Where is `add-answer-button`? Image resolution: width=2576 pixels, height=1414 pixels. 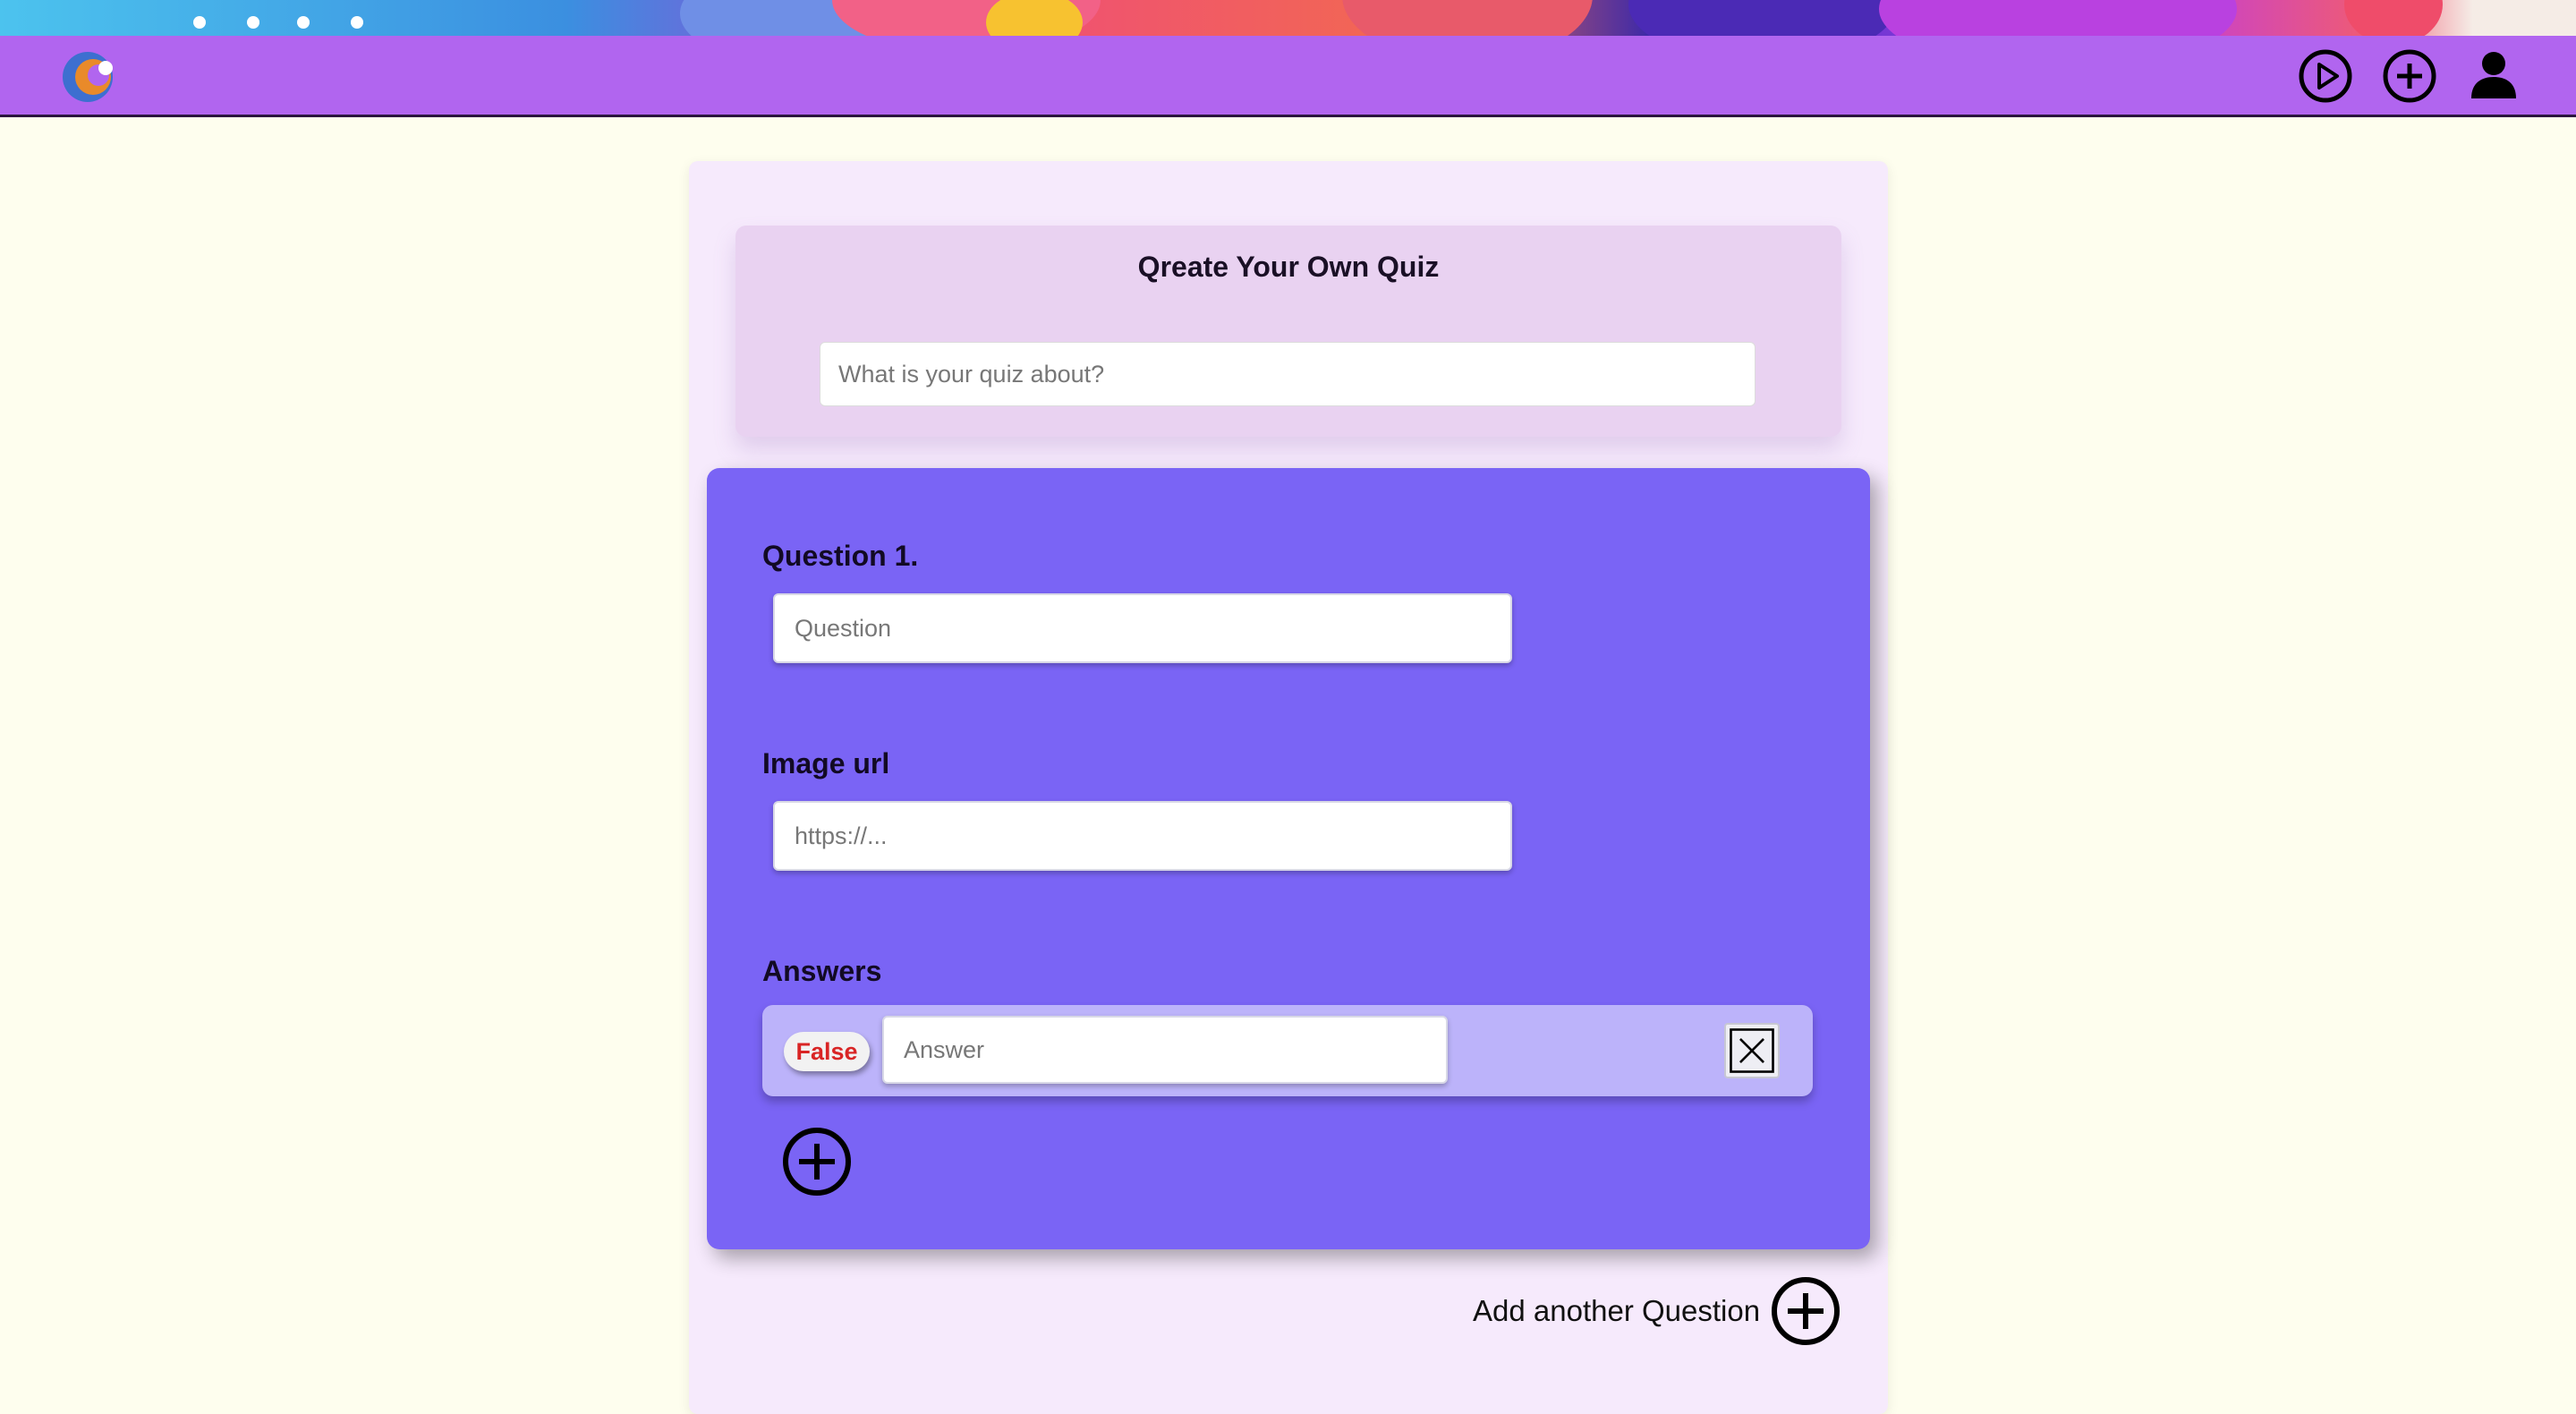 add-answer-button is located at coordinates (817, 1162).